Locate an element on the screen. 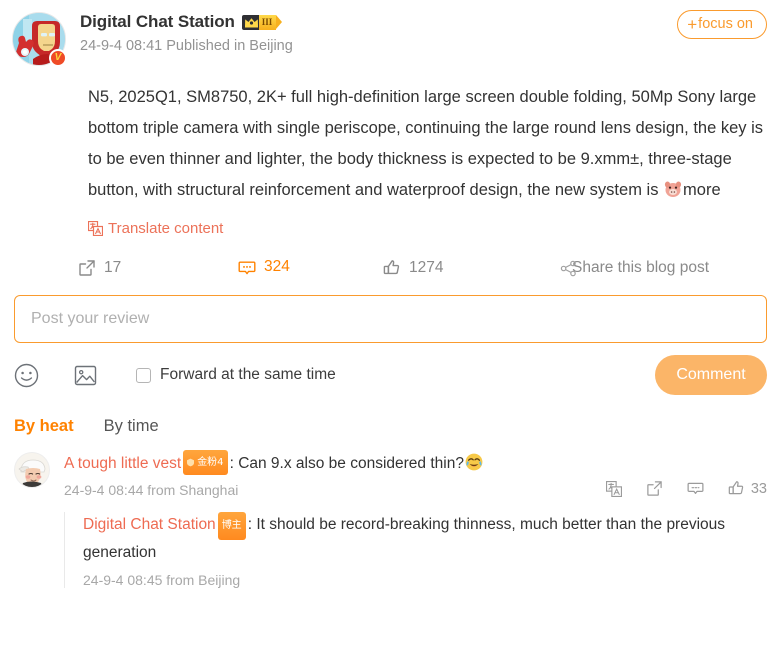  commenter-name: A tough little vest is located at coordinates (122, 463).